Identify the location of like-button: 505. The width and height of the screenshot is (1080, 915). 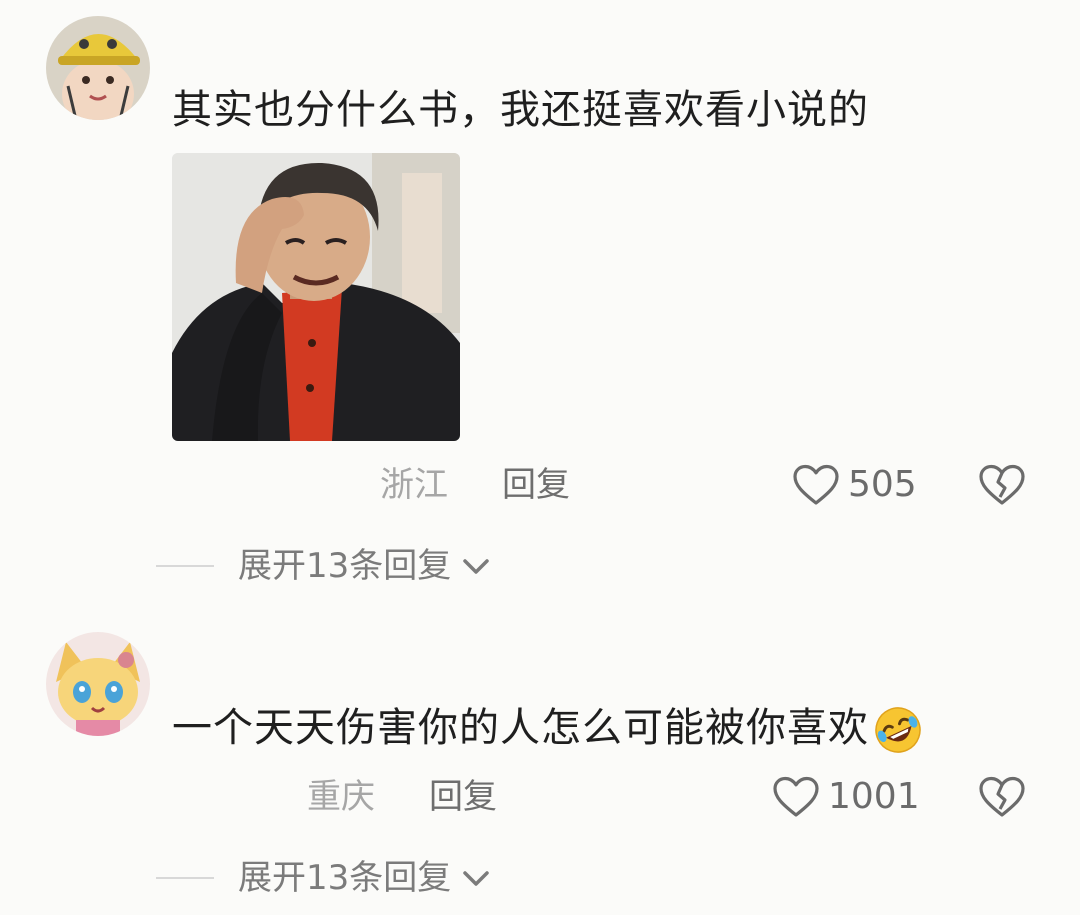
(854, 485).